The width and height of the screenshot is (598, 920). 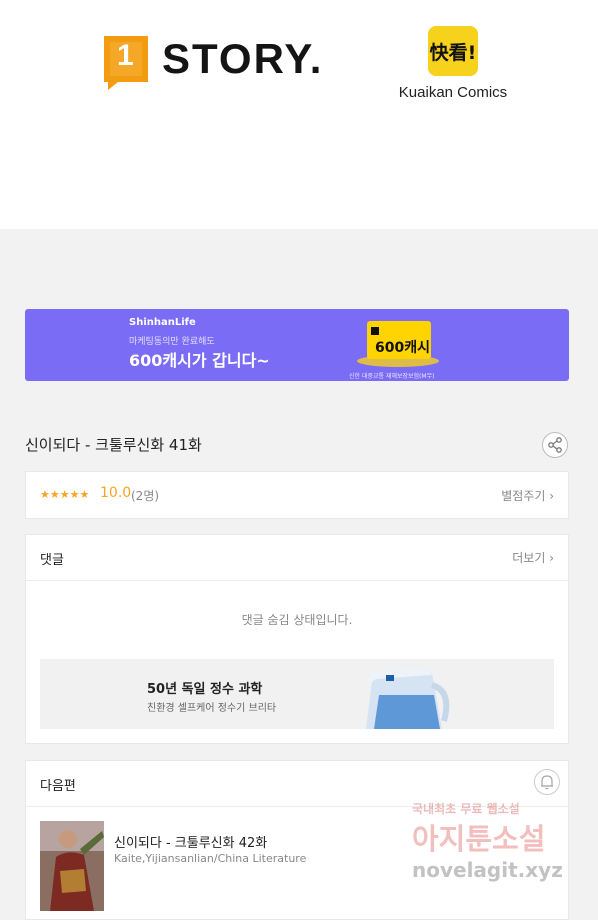 I want to click on bell-icon, so click(x=547, y=782).